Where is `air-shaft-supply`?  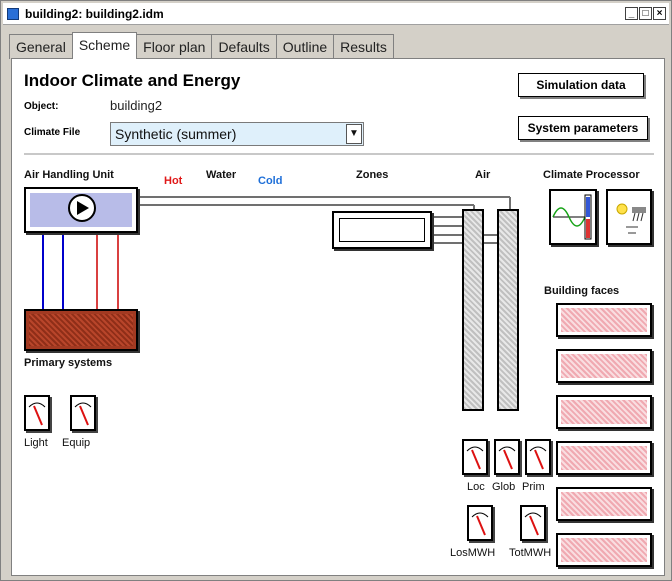 air-shaft-supply is located at coordinates (473, 310).